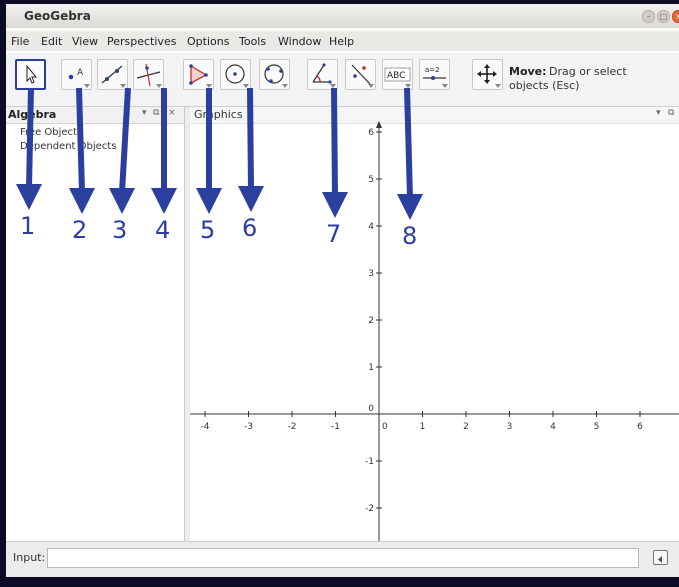  I want to click on maximize-button: □, so click(663, 16).